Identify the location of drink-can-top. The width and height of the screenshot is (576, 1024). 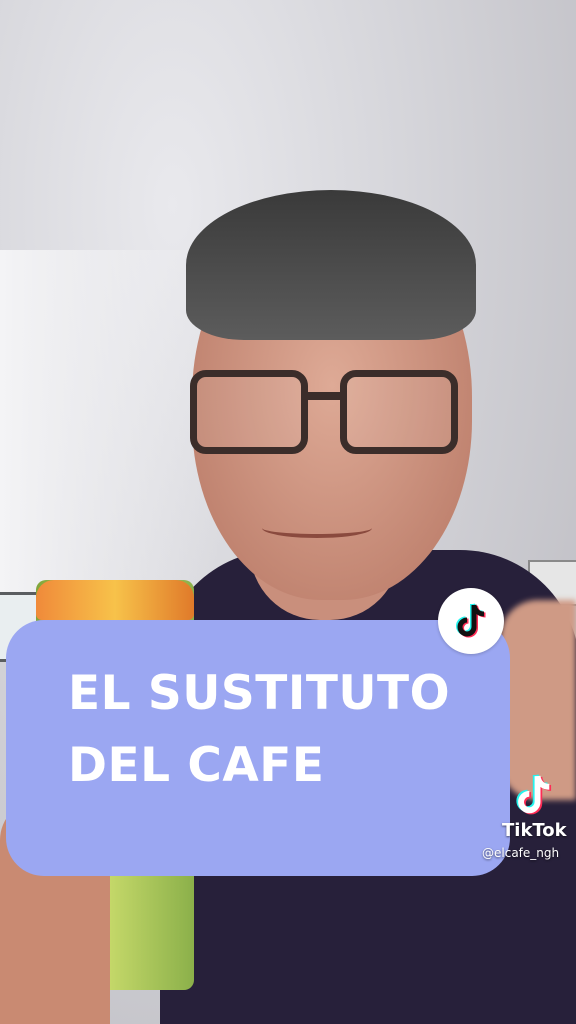
(115, 600).